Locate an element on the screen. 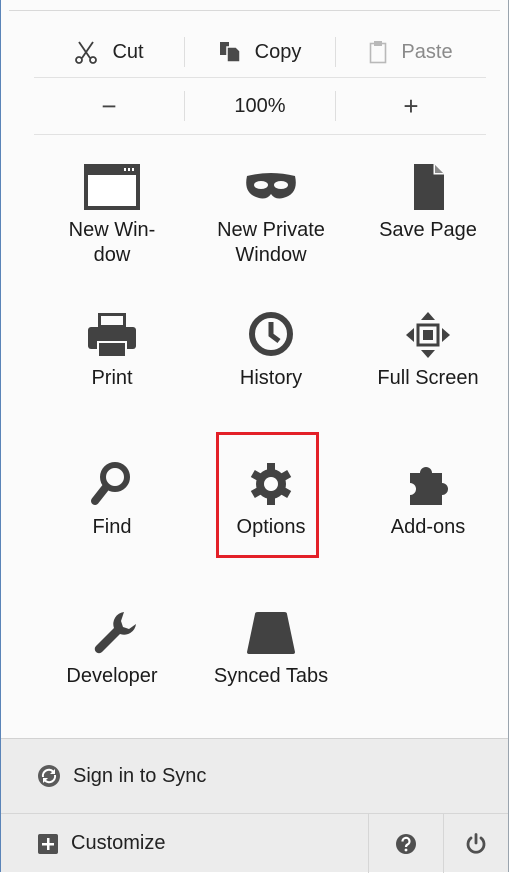  sync-icon is located at coordinates (49, 776).